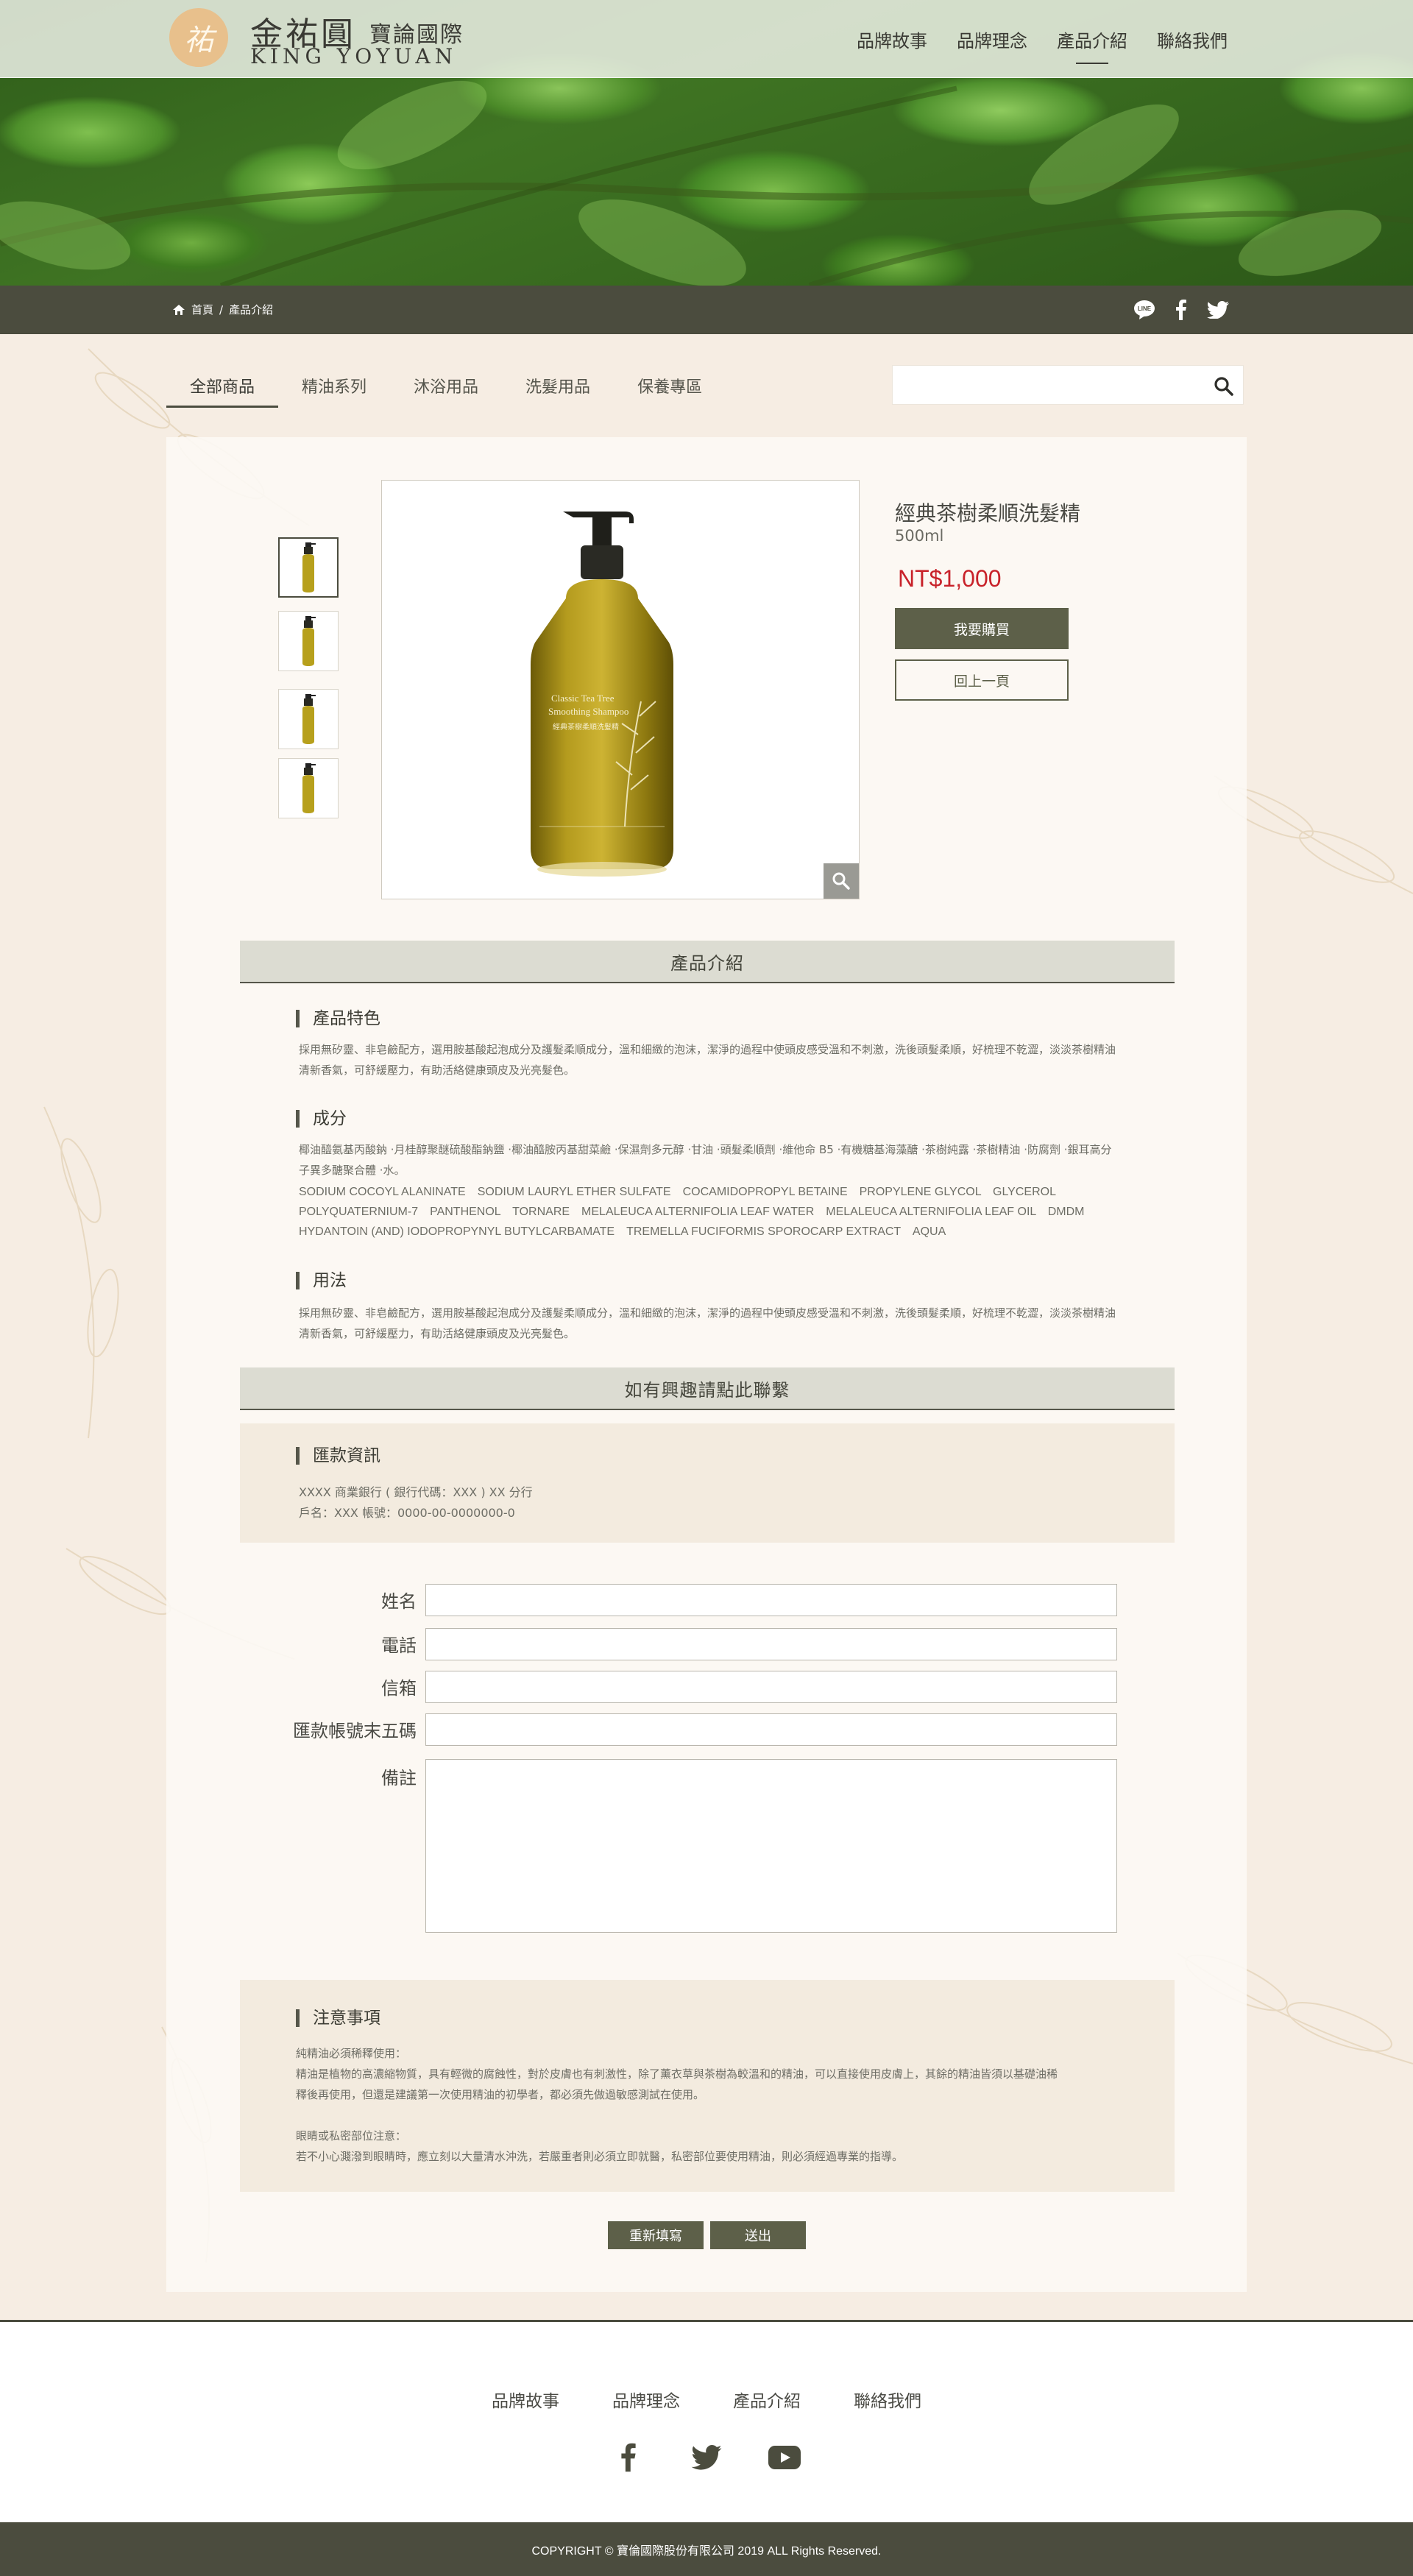  What do you see at coordinates (892, 42) in the screenshot?
I see `nav-brand-story: 品牌故事` at bounding box center [892, 42].